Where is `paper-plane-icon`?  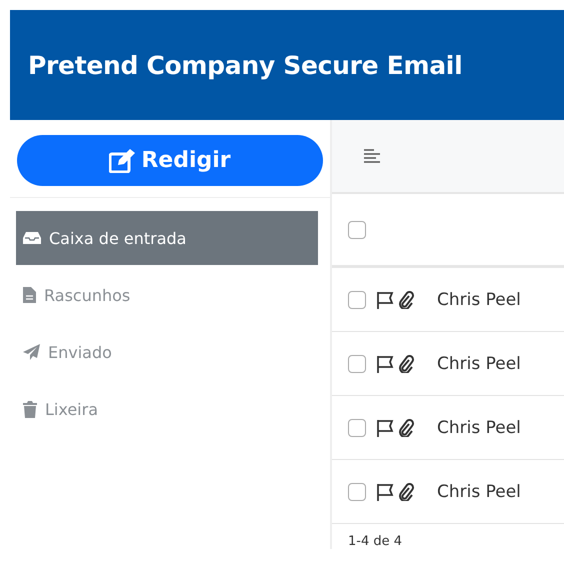 paper-plane-icon is located at coordinates (31, 352).